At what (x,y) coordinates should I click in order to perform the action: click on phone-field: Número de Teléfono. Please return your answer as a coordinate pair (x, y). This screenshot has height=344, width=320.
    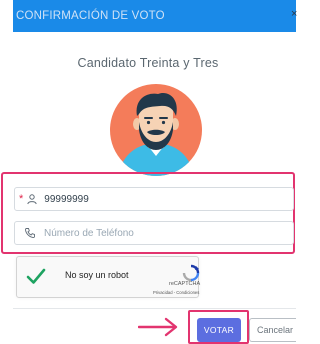
    Looking at the image, I should click on (154, 233).